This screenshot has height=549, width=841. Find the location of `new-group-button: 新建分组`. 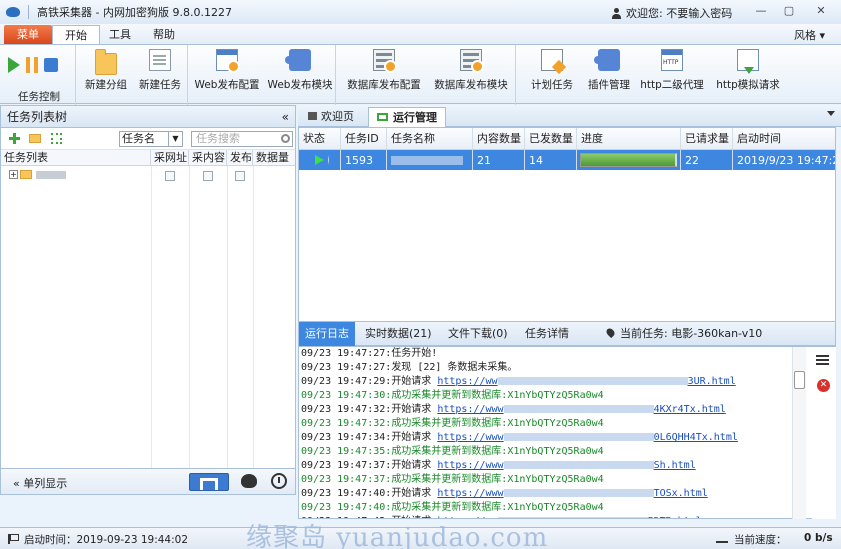

new-group-button: 新建分组 is located at coordinates (106, 70).